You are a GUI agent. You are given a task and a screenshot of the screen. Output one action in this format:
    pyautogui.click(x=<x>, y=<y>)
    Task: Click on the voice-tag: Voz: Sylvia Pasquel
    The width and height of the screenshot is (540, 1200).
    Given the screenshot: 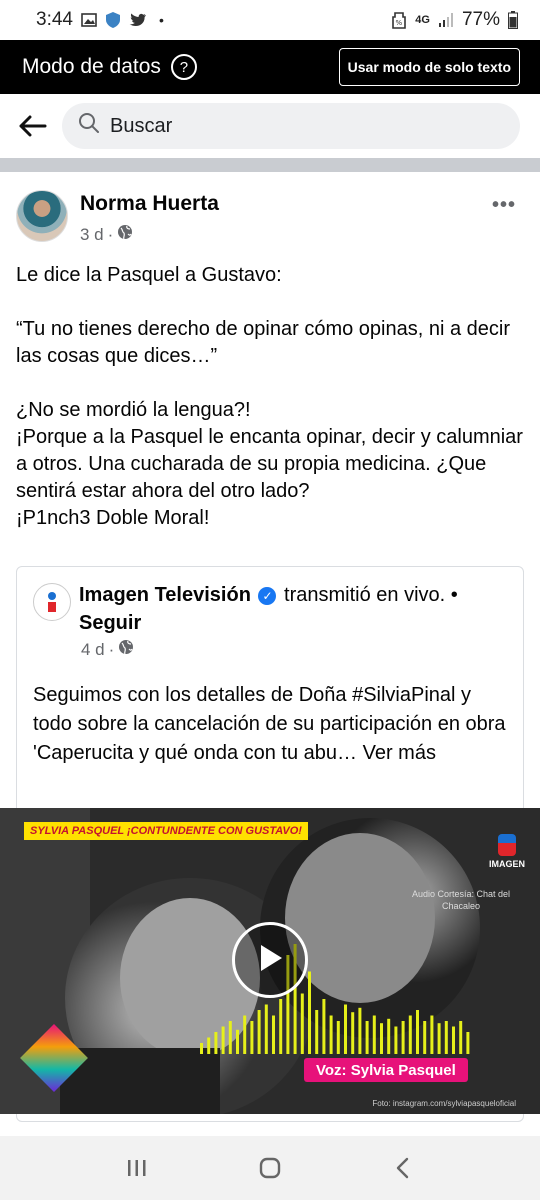 What is the action you would take?
    pyautogui.click(x=386, y=1070)
    